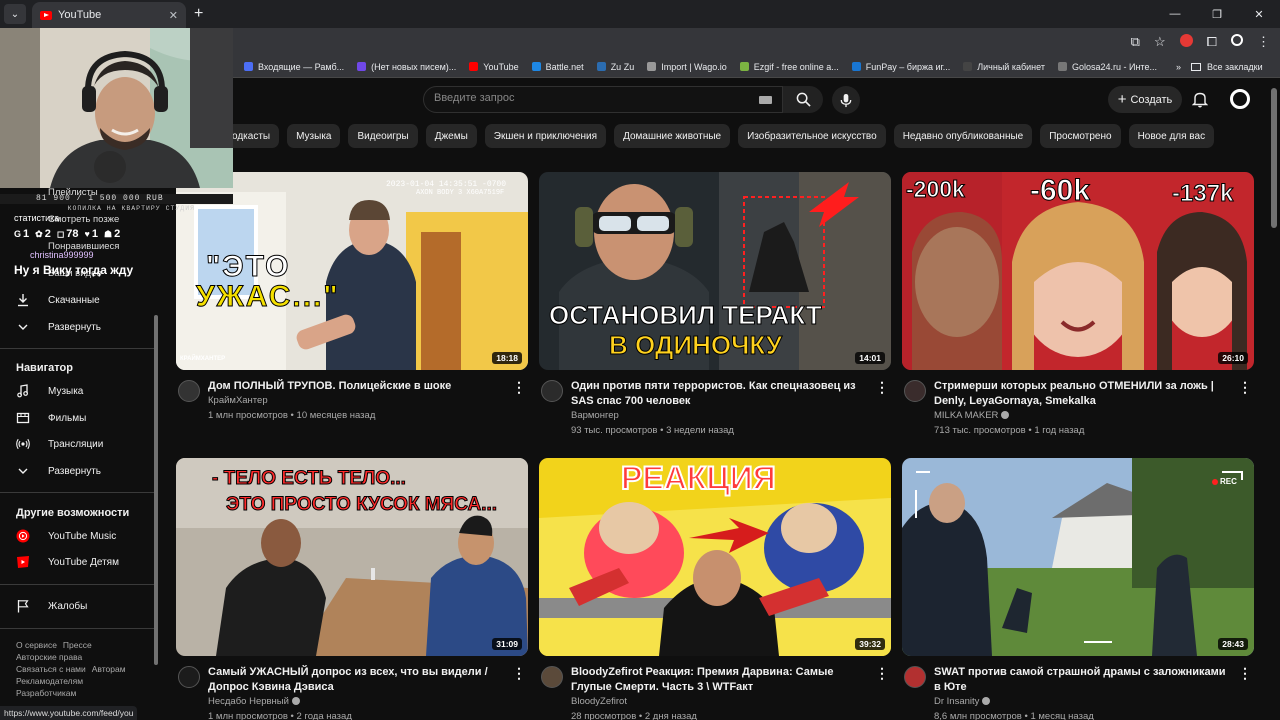 This screenshot has width=1280, height=720. Describe the element at coordinates (507, 358) in the screenshot. I see `video-duration: 18:18` at that location.